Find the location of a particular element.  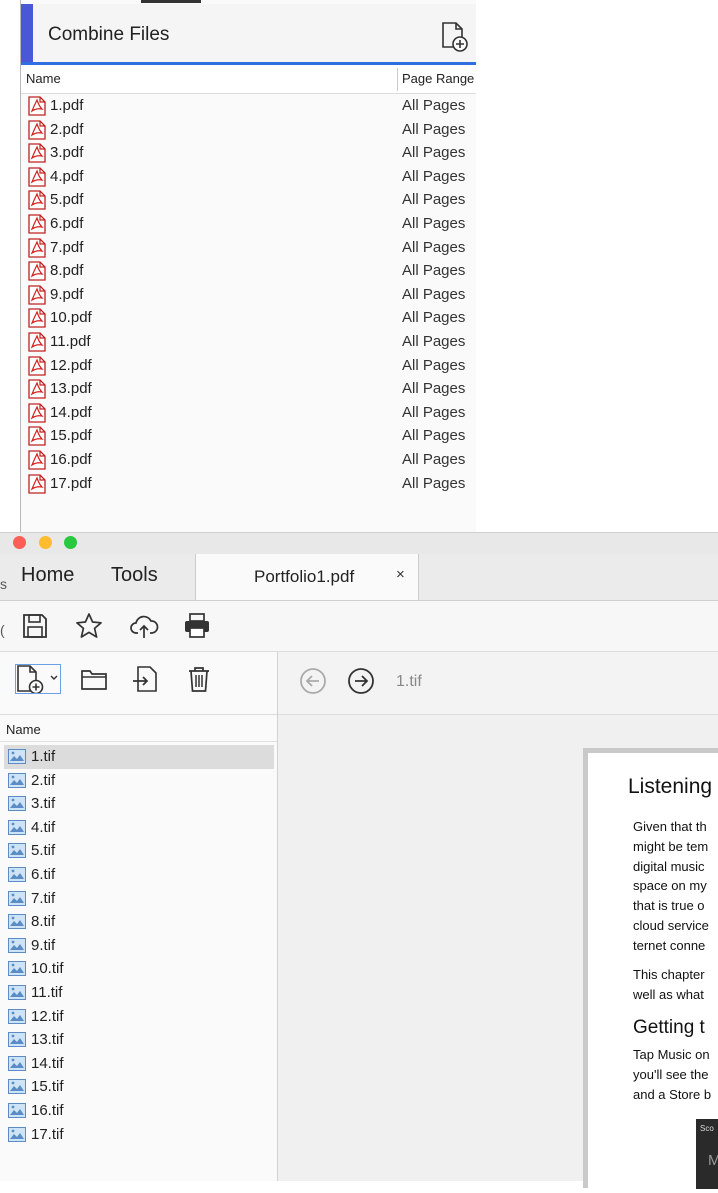

tif-file-name: 2.tif is located at coordinates (43, 780).